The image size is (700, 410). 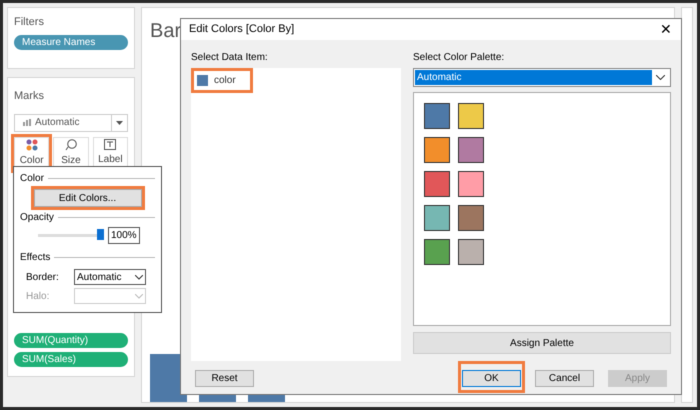 I want to click on section-heading: Color, so click(x=32, y=179).